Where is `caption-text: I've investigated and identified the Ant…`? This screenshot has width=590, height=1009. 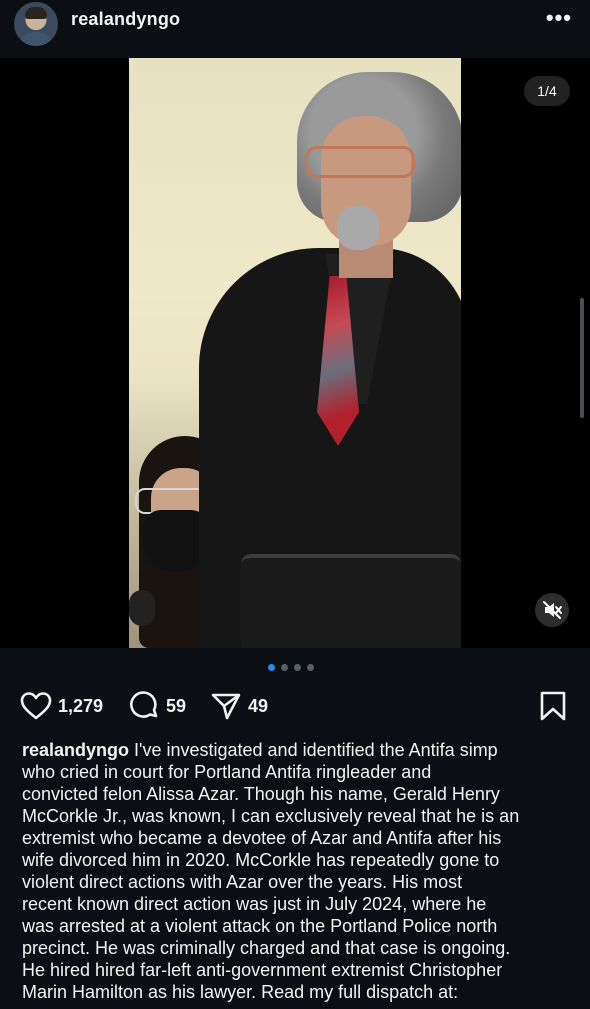
caption-text: I've investigated and identified the Ant… is located at coordinates (313, 750).